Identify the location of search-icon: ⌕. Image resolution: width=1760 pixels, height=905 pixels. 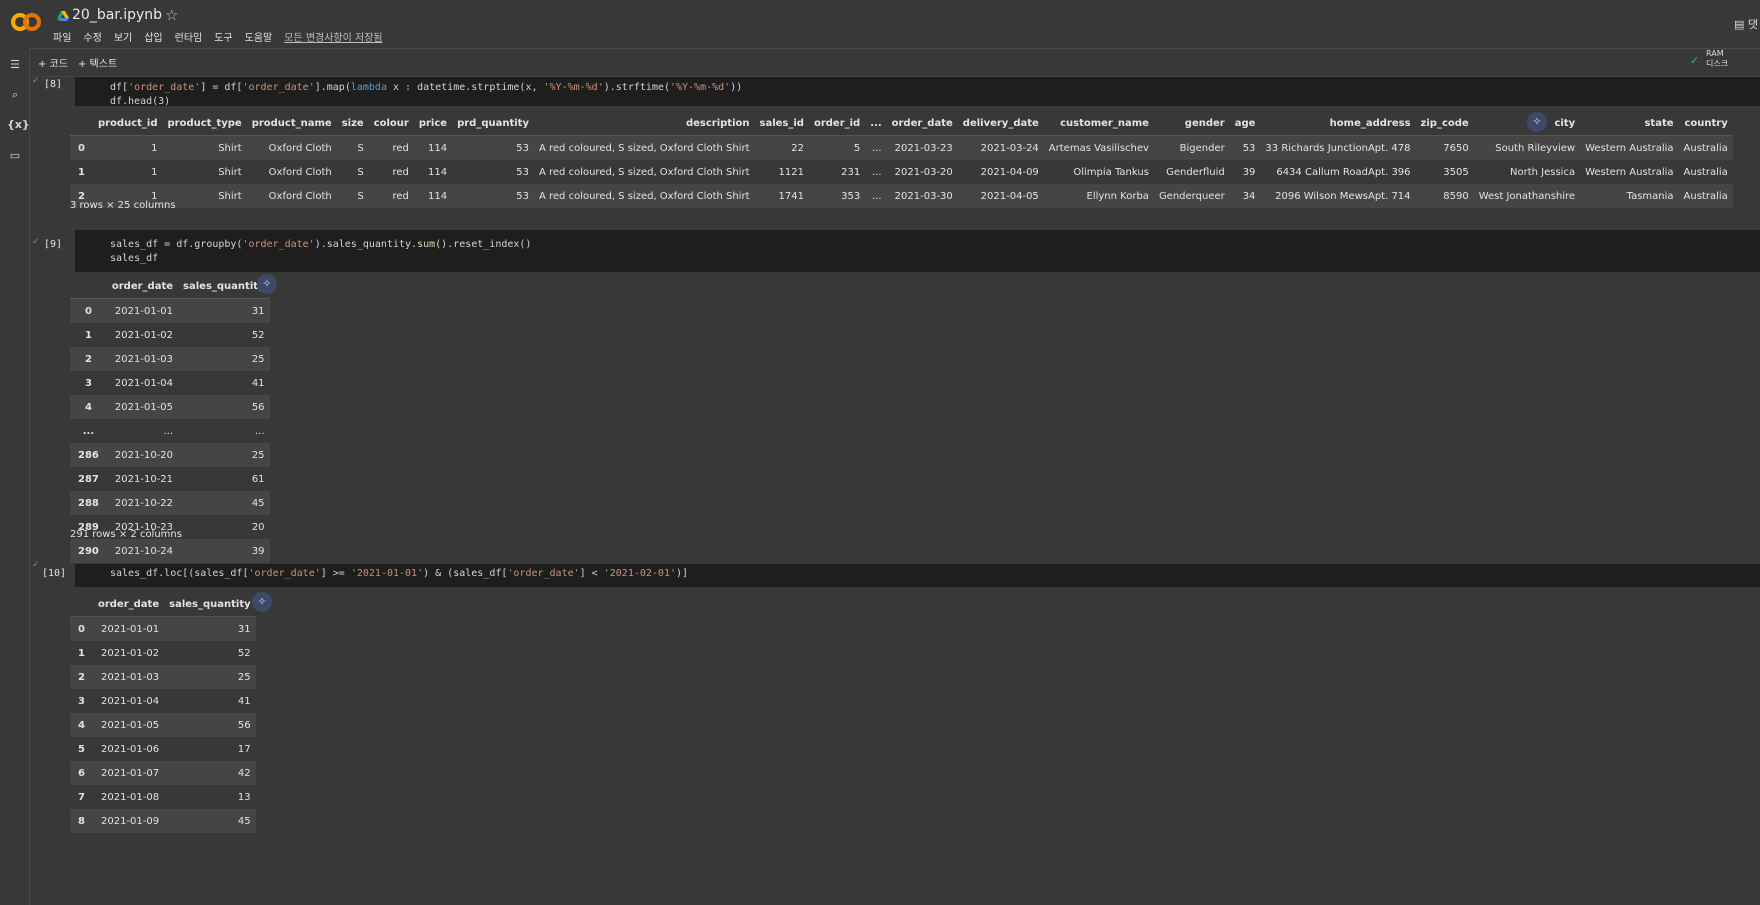
(15, 96).